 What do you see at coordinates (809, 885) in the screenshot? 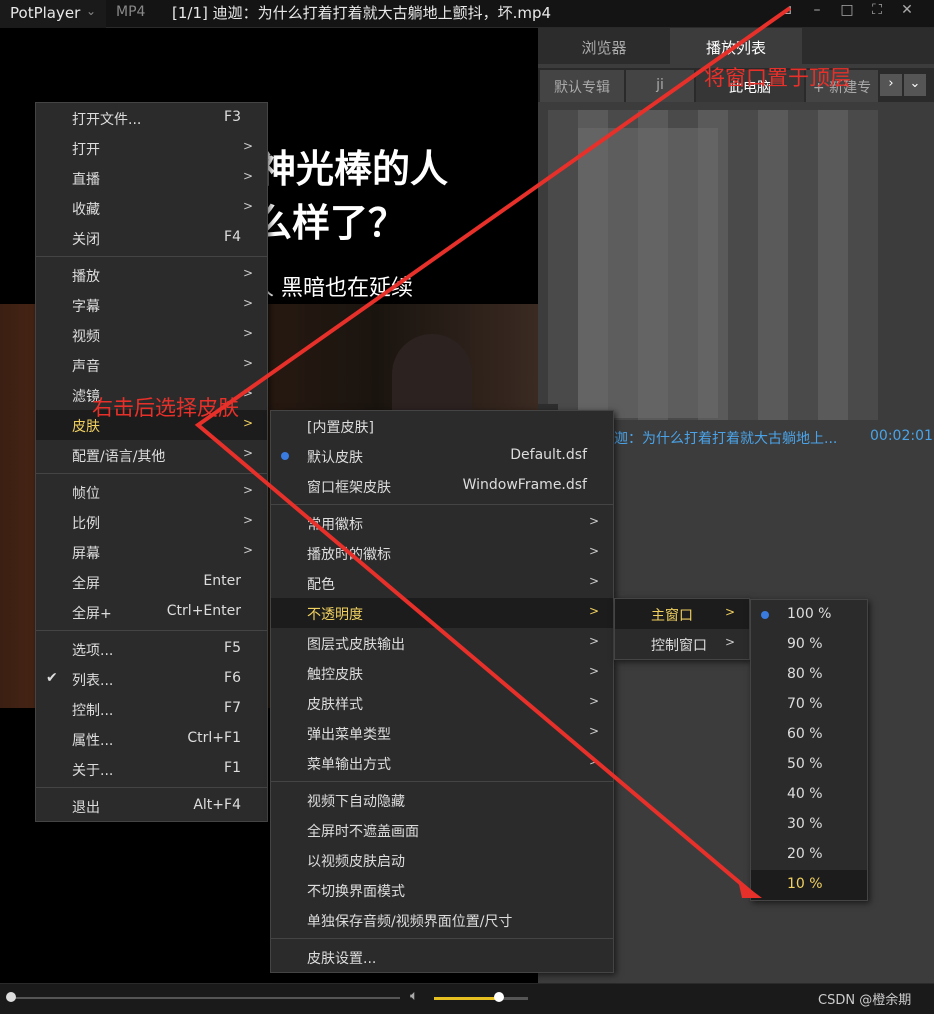
I see `opacity-option: 10 %` at bounding box center [809, 885].